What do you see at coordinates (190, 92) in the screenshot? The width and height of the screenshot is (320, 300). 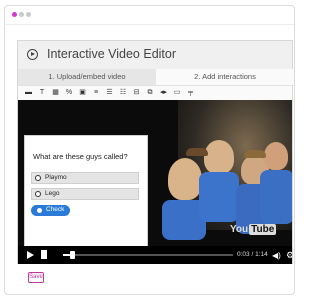 I see `navigation-tool-icon: ╤` at bounding box center [190, 92].